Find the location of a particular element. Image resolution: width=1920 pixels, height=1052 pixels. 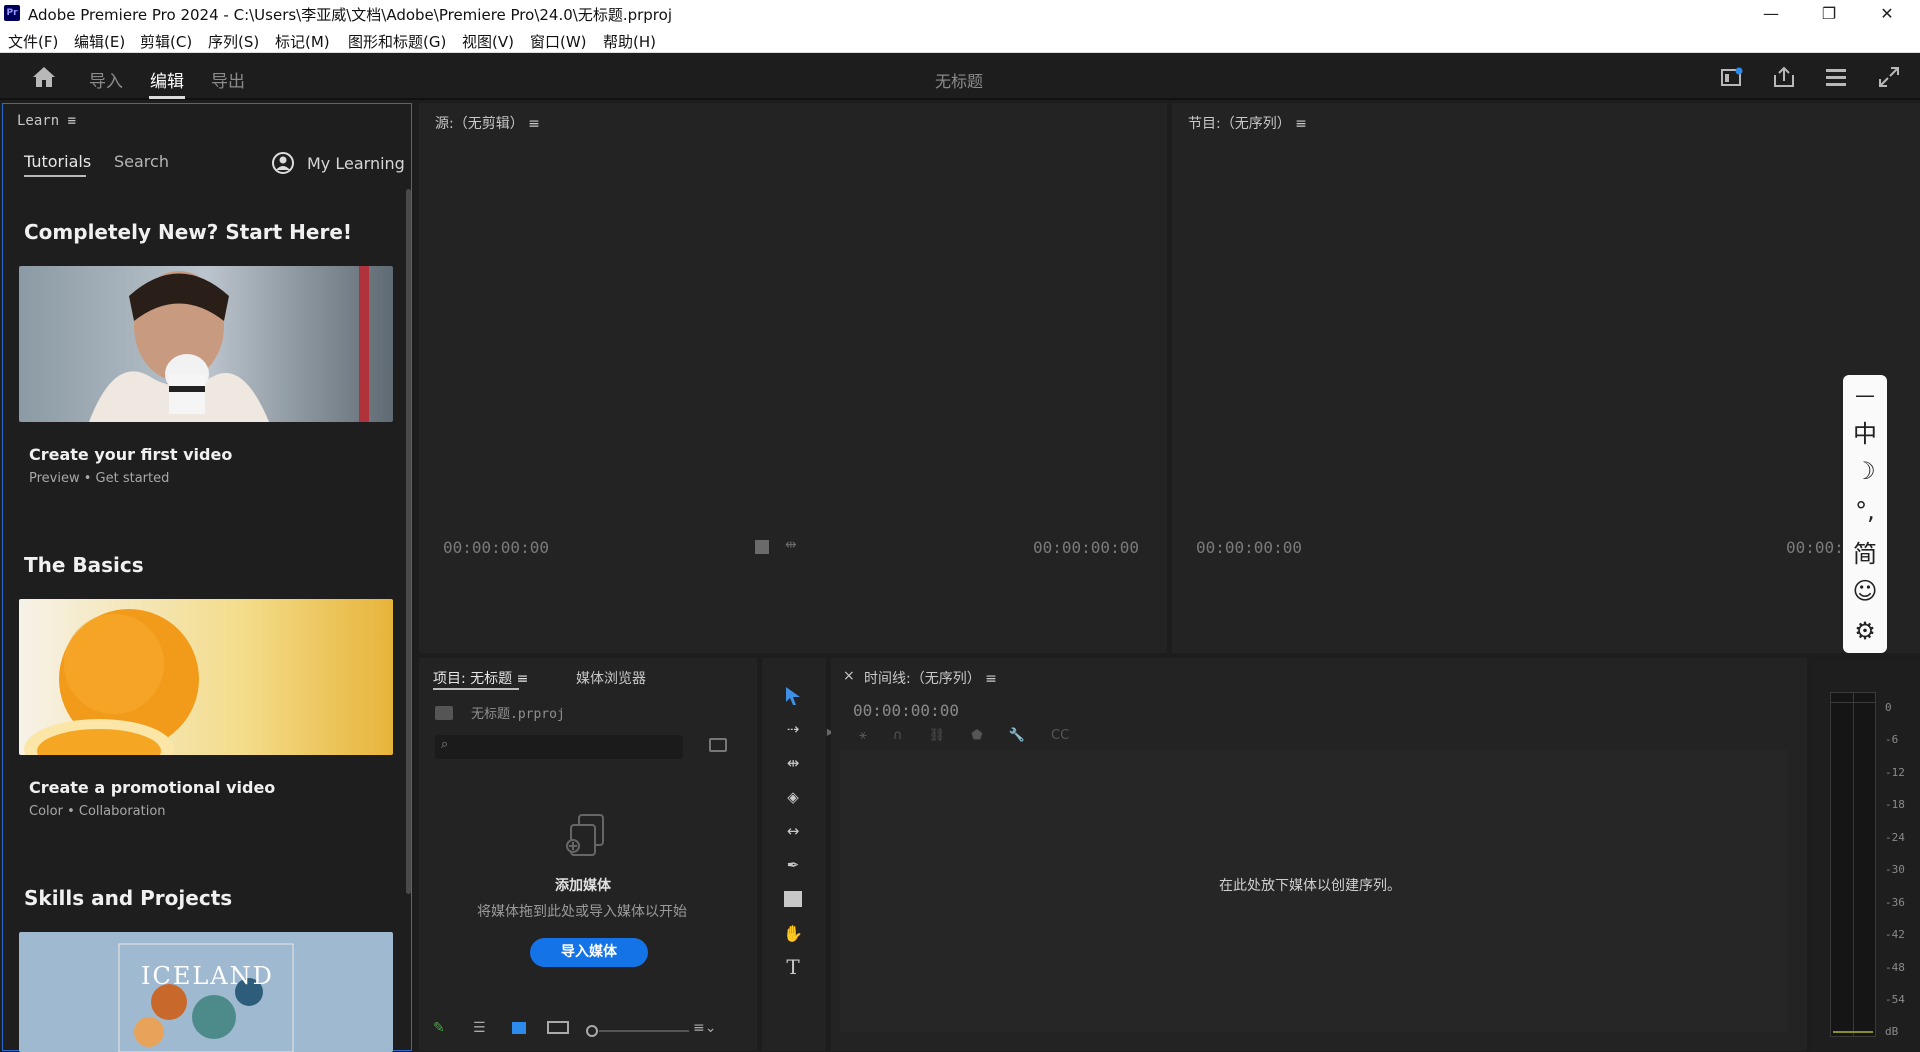

nest-icon: ⚹ is located at coordinates (863, 735).